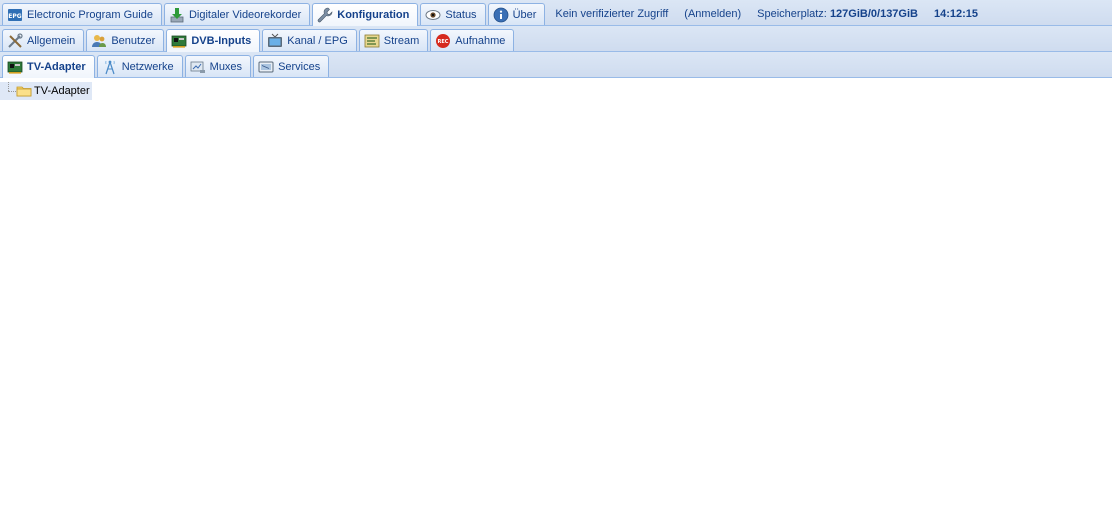 The image size is (1112, 513). I want to click on tab-label: Stream, so click(401, 40).